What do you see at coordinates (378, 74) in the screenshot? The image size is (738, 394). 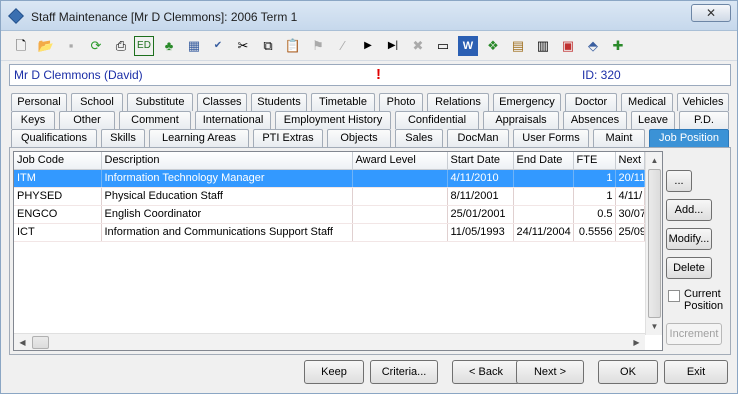 I see `alert-icon: !` at bounding box center [378, 74].